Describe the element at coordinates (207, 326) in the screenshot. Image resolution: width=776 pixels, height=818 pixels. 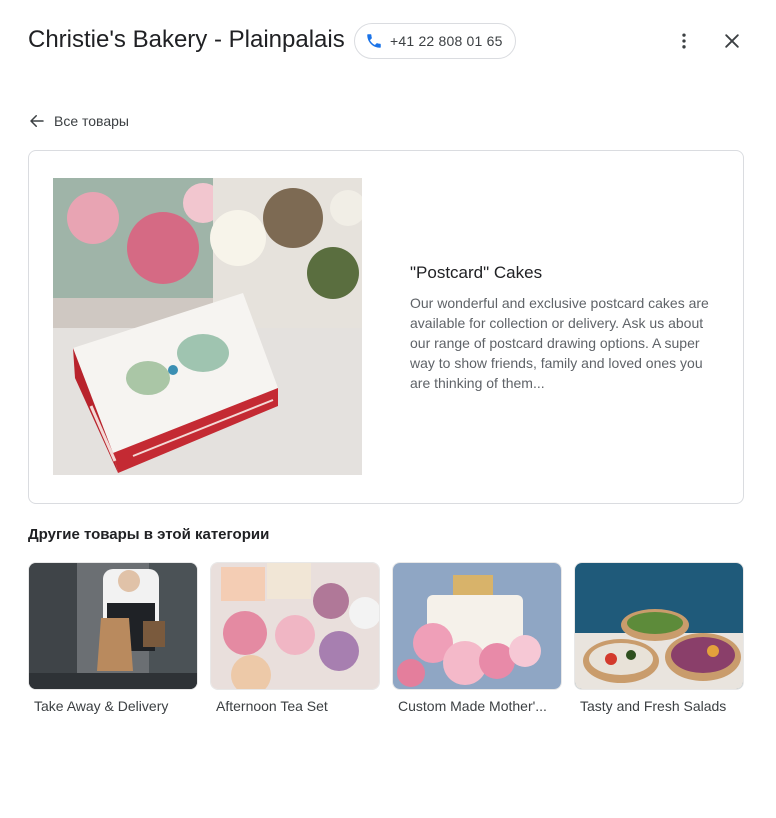
I see `product-image` at that location.